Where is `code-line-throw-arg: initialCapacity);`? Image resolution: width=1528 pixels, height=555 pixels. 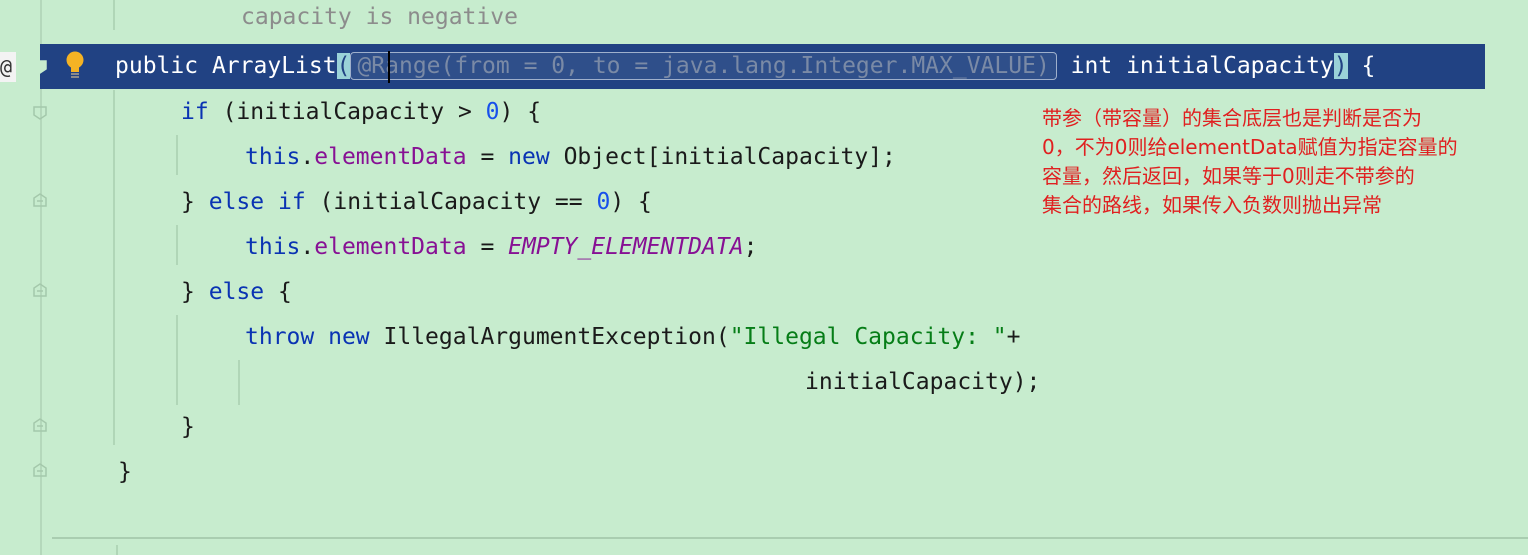
code-line-throw-arg: initialCapacity); is located at coordinates (922, 382).